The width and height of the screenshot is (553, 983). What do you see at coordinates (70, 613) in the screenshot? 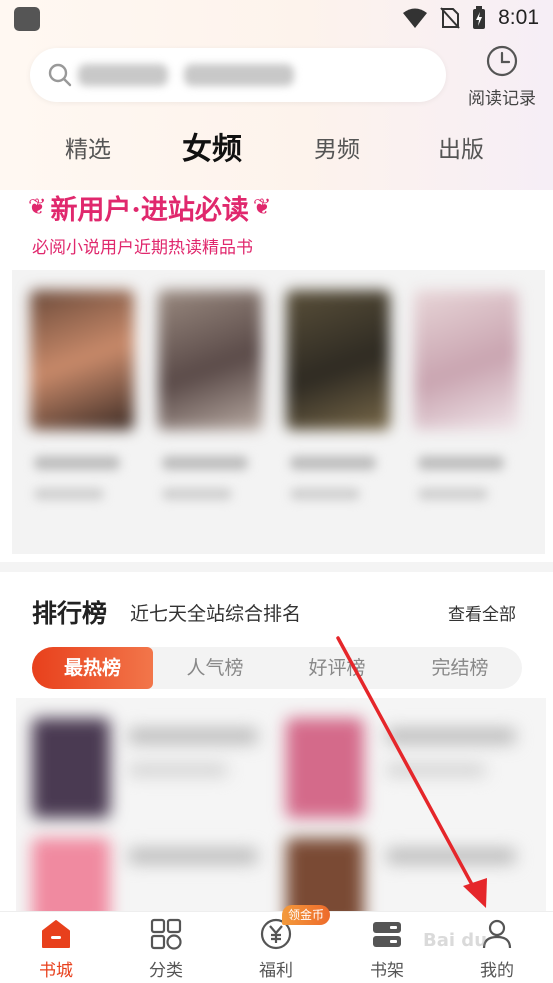
I see `ranking-title: 排行榜` at bounding box center [70, 613].